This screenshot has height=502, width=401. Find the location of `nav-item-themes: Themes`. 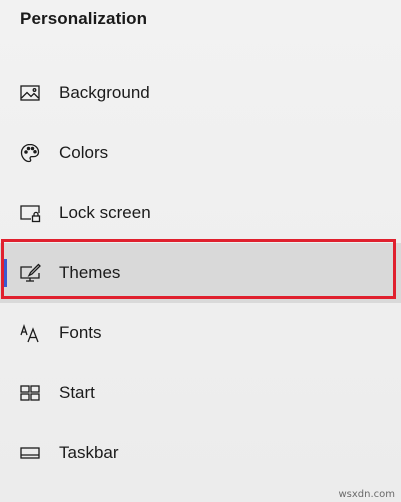

nav-item-themes: Themes is located at coordinates (200, 273).